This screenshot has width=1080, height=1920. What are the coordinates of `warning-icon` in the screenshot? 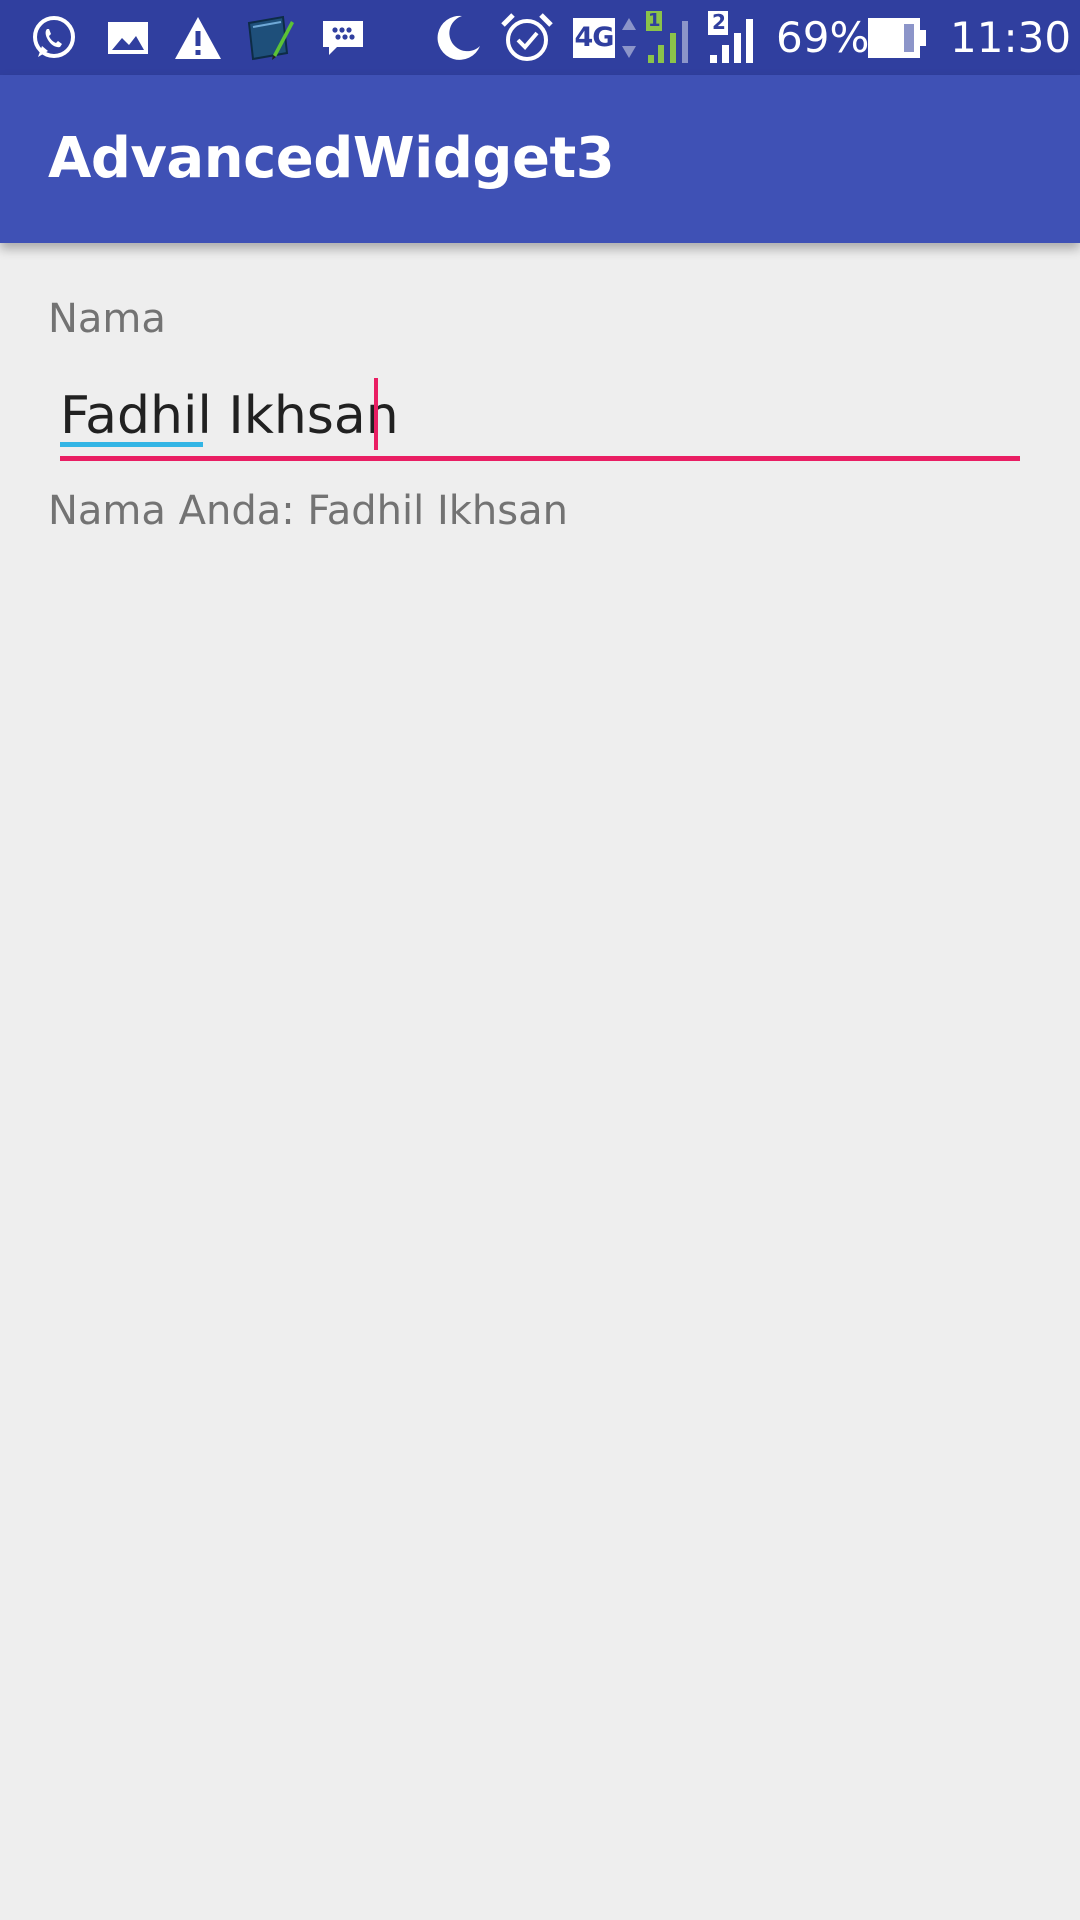 It's located at (198, 38).